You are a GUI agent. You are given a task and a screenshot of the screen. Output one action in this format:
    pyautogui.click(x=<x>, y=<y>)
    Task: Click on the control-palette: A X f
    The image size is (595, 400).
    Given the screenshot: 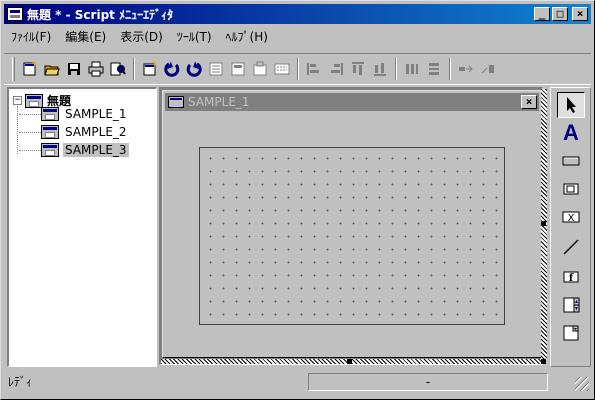 What is the action you would take?
    pyautogui.click(x=570, y=227)
    